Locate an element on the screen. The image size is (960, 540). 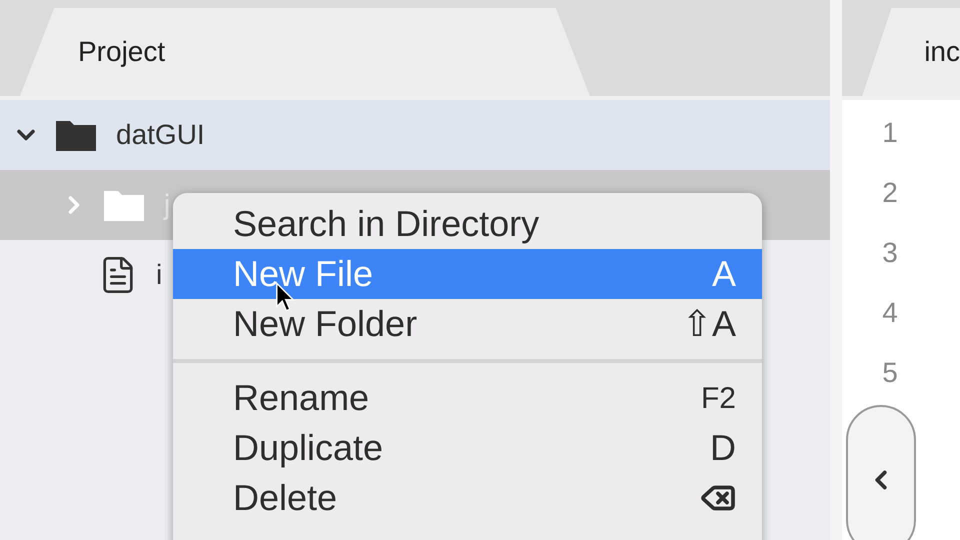
shortcut-label: F2 is located at coordinates (718, 398).